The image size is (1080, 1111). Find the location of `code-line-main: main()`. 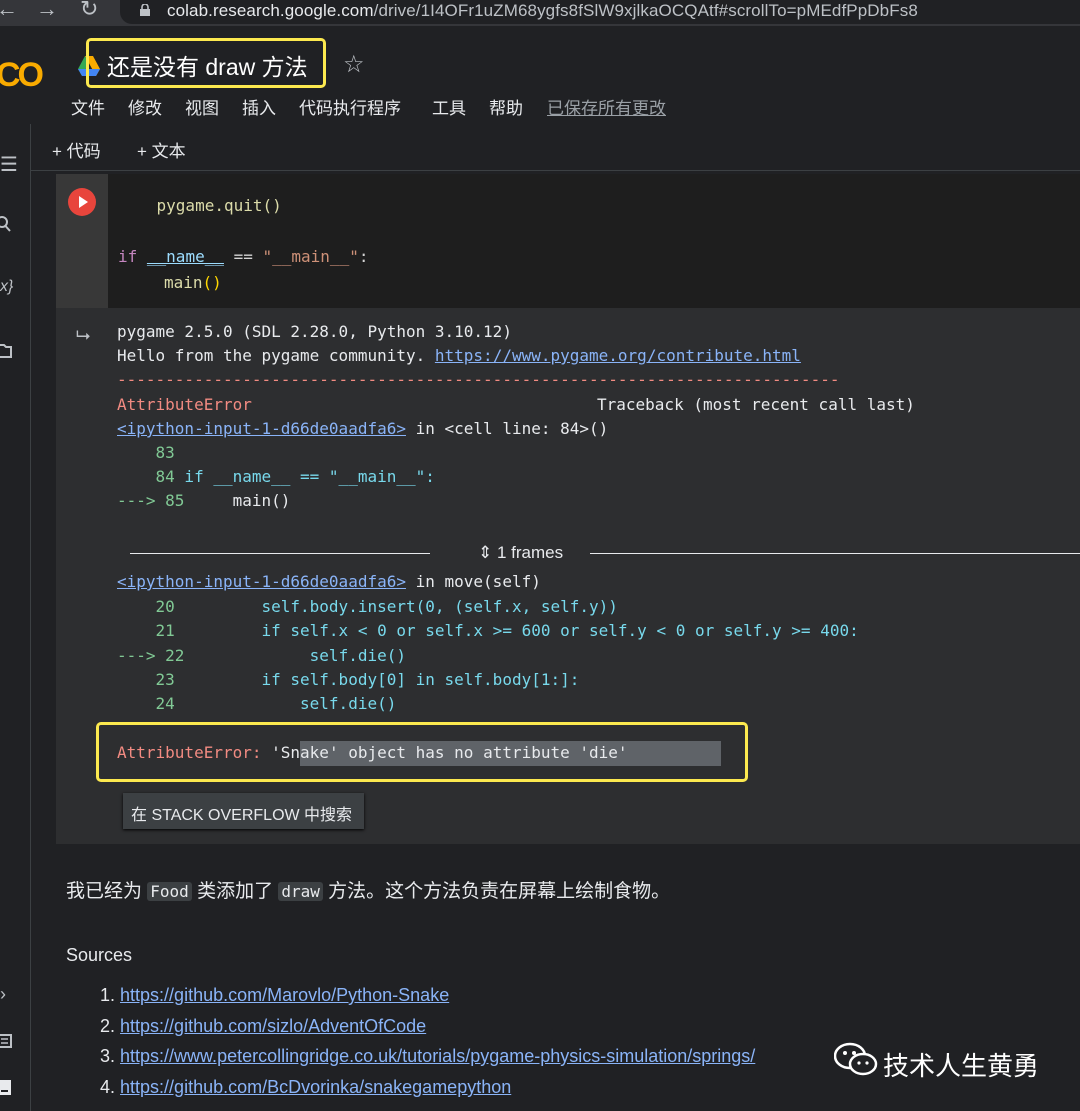

code-line-main: main() is located at coordinates (193, 282).